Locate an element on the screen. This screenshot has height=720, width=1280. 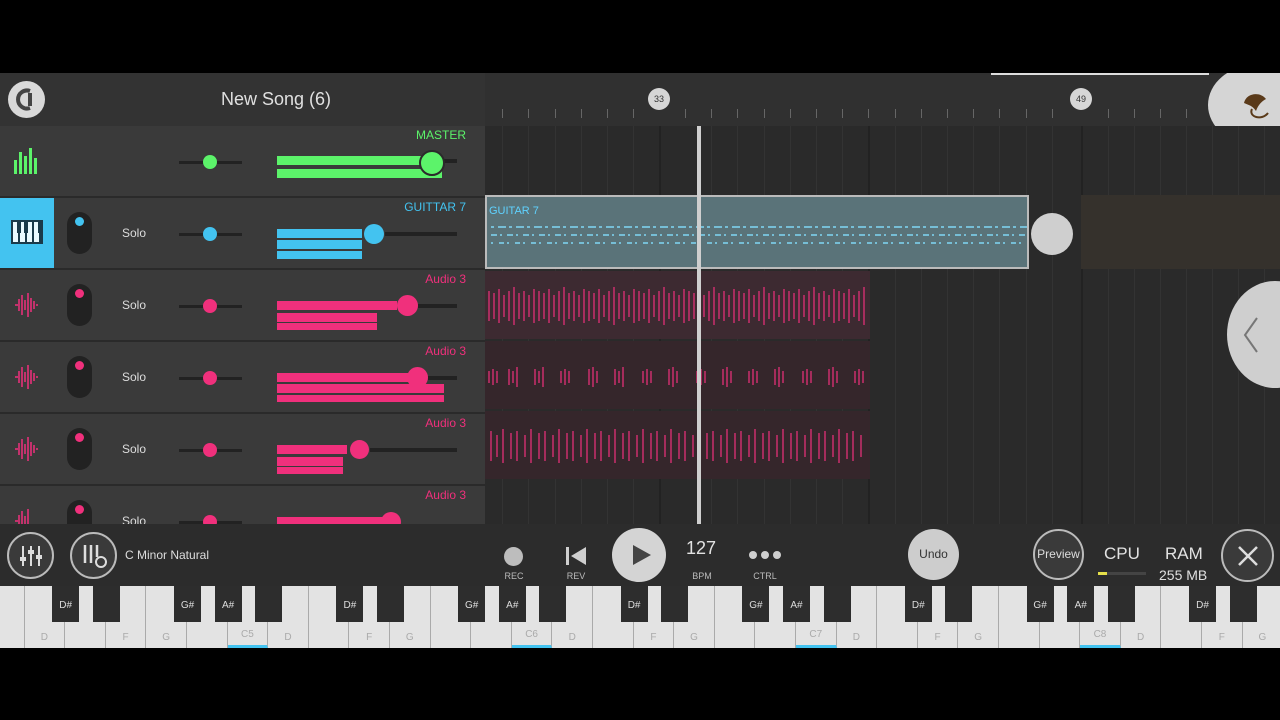
mixer-bars-icon is located at coordinates (27, 161).